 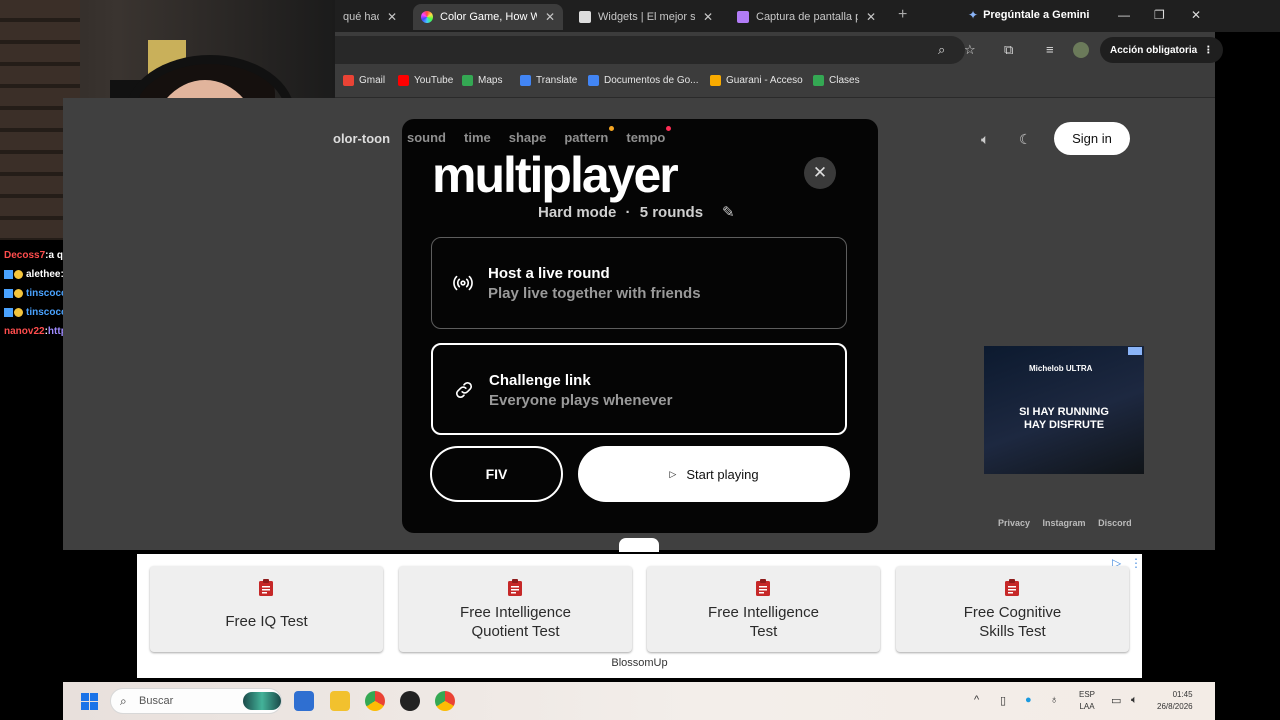 I want to click on capture-favicon, so click(x=743, y=17).